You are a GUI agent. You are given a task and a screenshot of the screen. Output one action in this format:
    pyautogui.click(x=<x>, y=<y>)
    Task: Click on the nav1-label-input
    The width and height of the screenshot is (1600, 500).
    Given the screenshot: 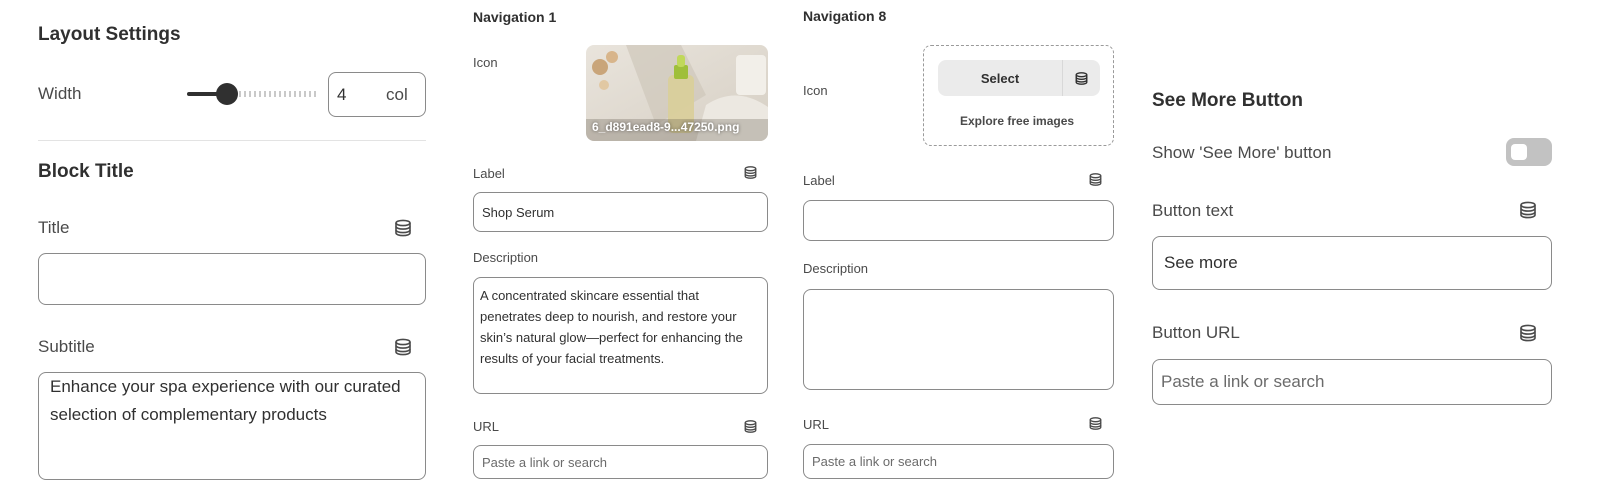 What is the action you would take?
    pyautogui.click(x=620, y=212)
    